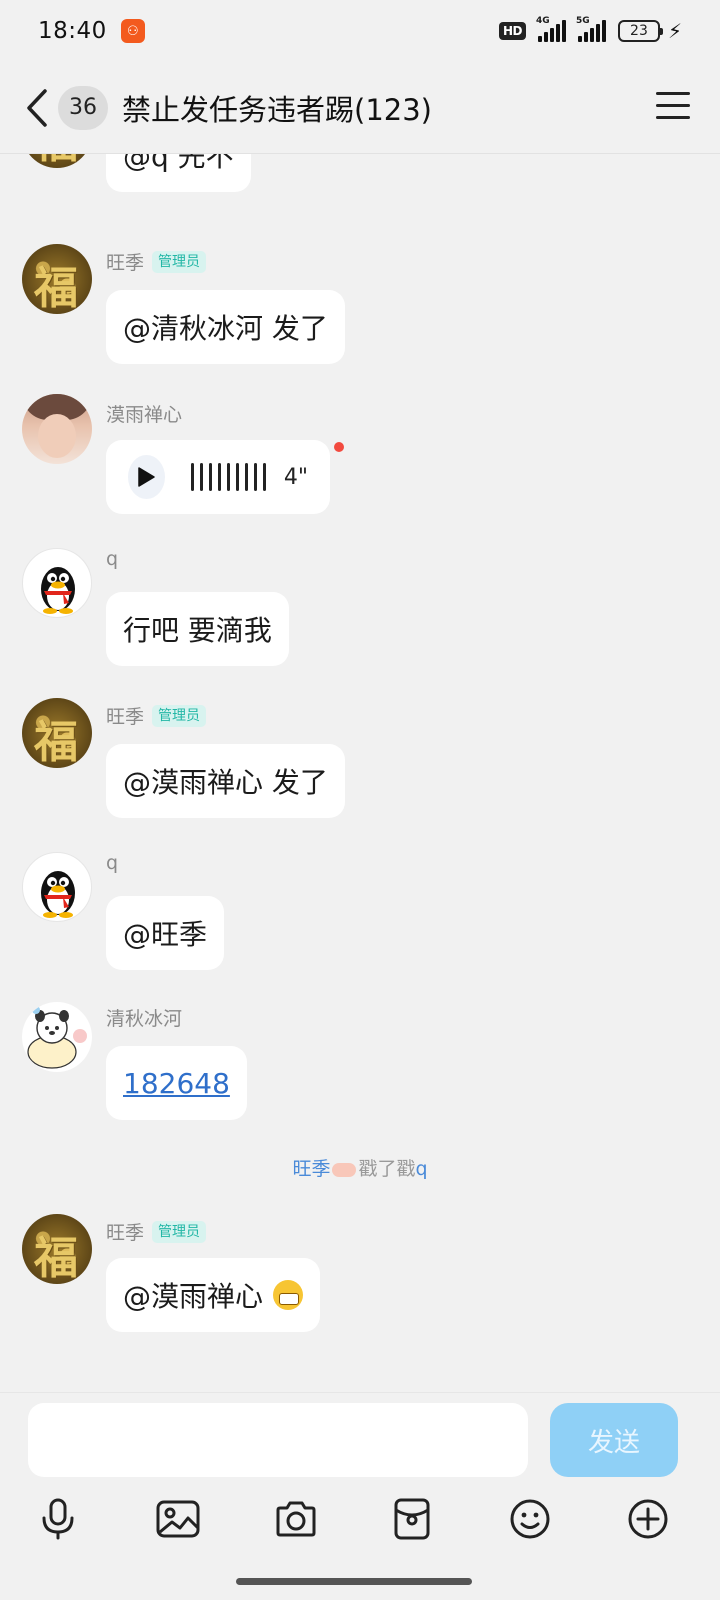 The height and width of the screenshot is (1600, 720). I want to click on message-bubble: @旺季, so click(165, 933).